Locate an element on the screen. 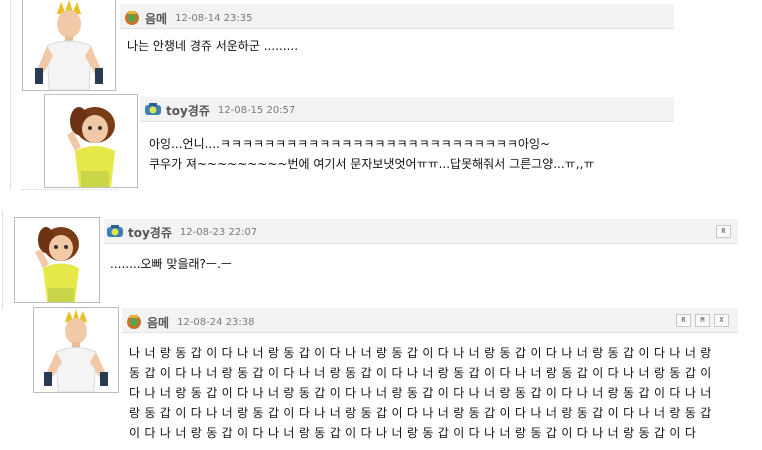 The width and height of the screenshot is (762, 450). comment-meta: 음메 12-08-14 23:35 is located at coordinates (187, 18).